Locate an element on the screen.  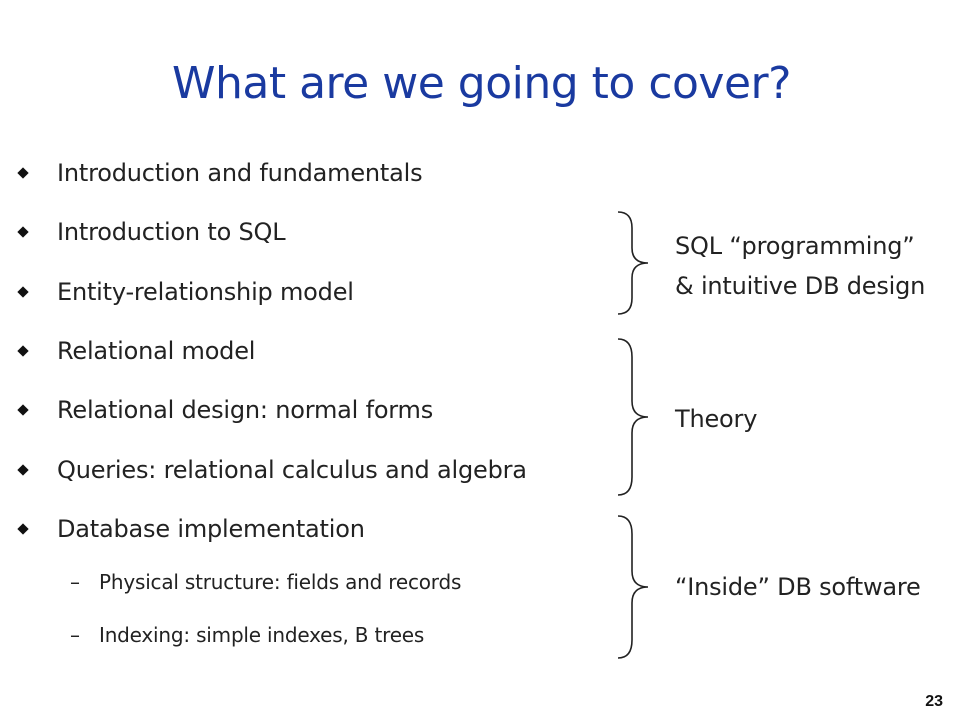
bullet-item: Entity-relationship model is located at coordinates (184, 292).